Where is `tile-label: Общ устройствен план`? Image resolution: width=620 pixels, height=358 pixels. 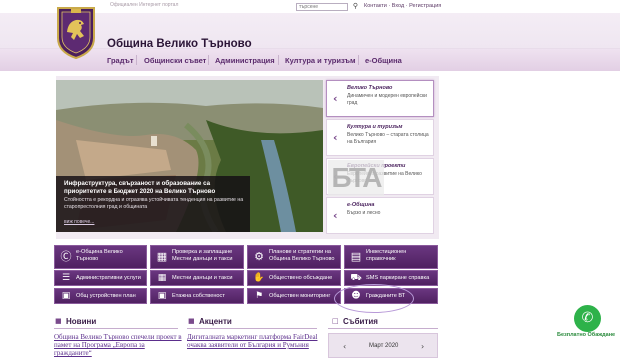
tile-label: Общ устройствен план is located at coordinates (106, 296).